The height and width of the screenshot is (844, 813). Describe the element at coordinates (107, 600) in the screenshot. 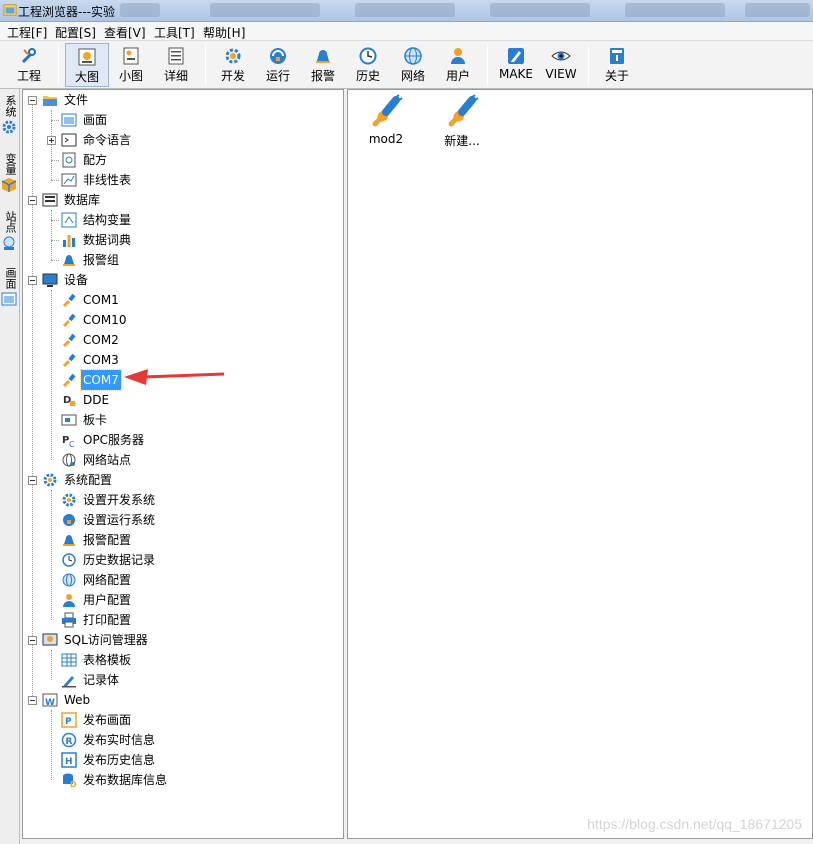

I see `tree-label: 用户配置` at that location.